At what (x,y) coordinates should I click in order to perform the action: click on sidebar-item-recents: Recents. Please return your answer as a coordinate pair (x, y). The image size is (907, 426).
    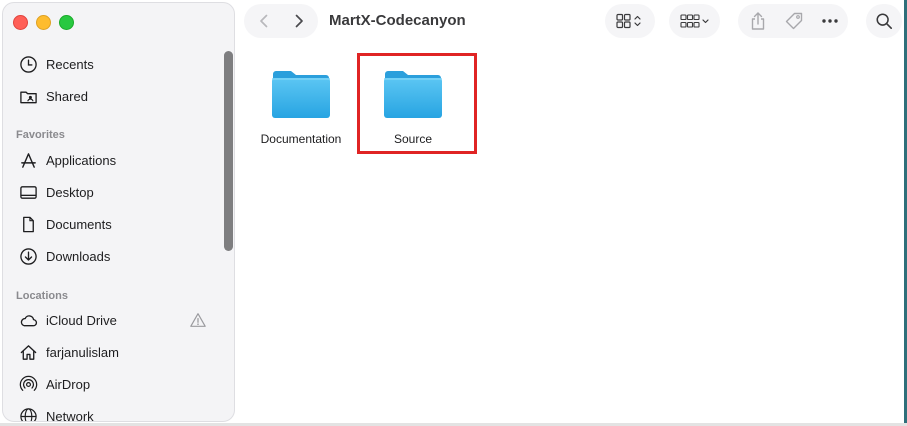
    Looking at the image, I should click on (112, 64).